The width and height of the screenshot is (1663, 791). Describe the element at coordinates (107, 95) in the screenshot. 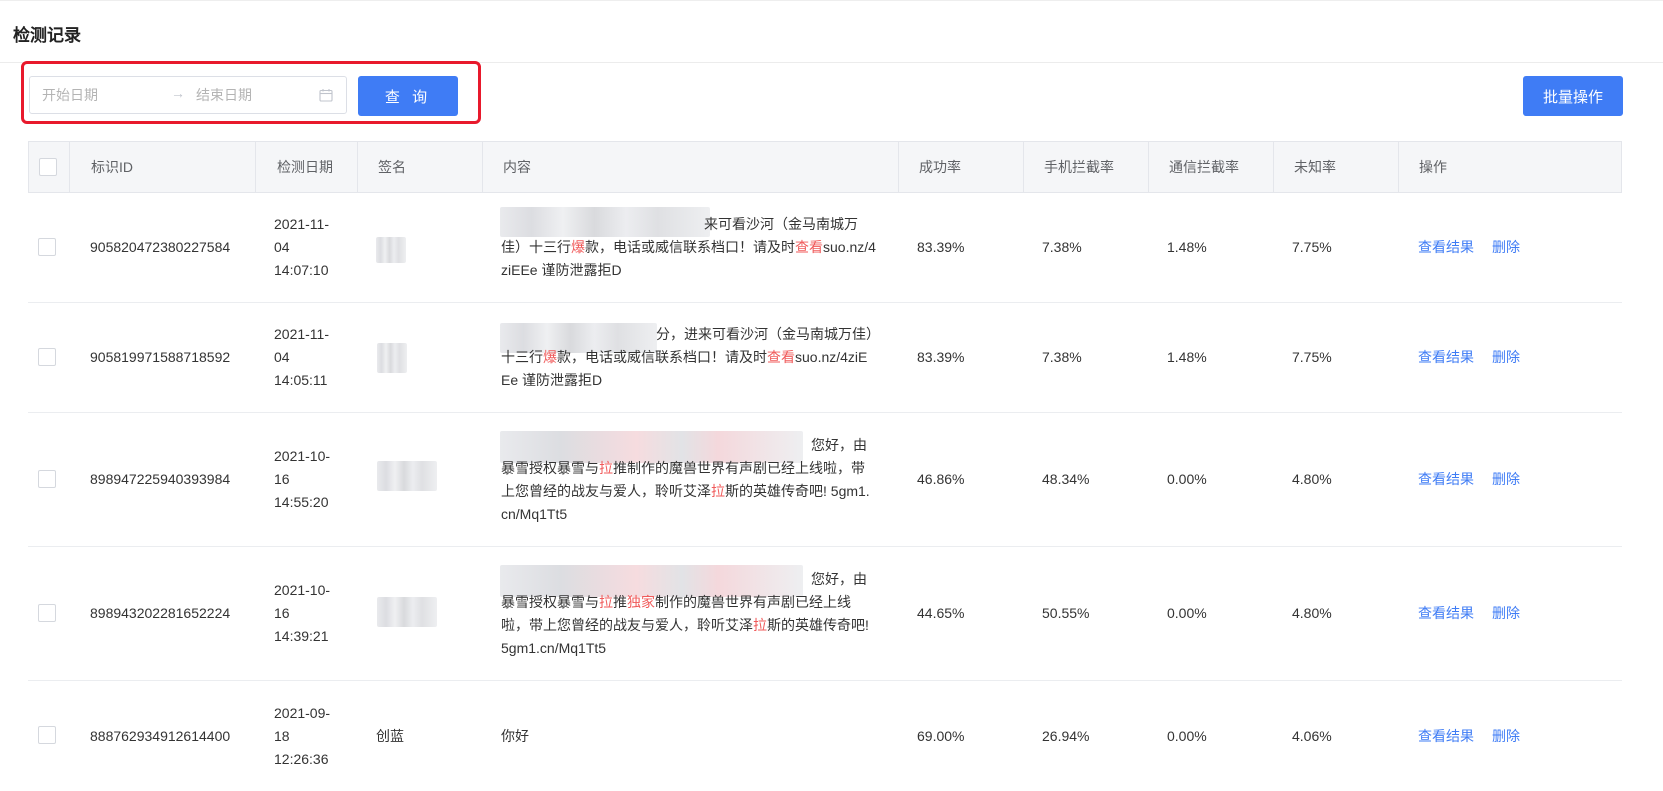

I see `start-date-input` at that location.